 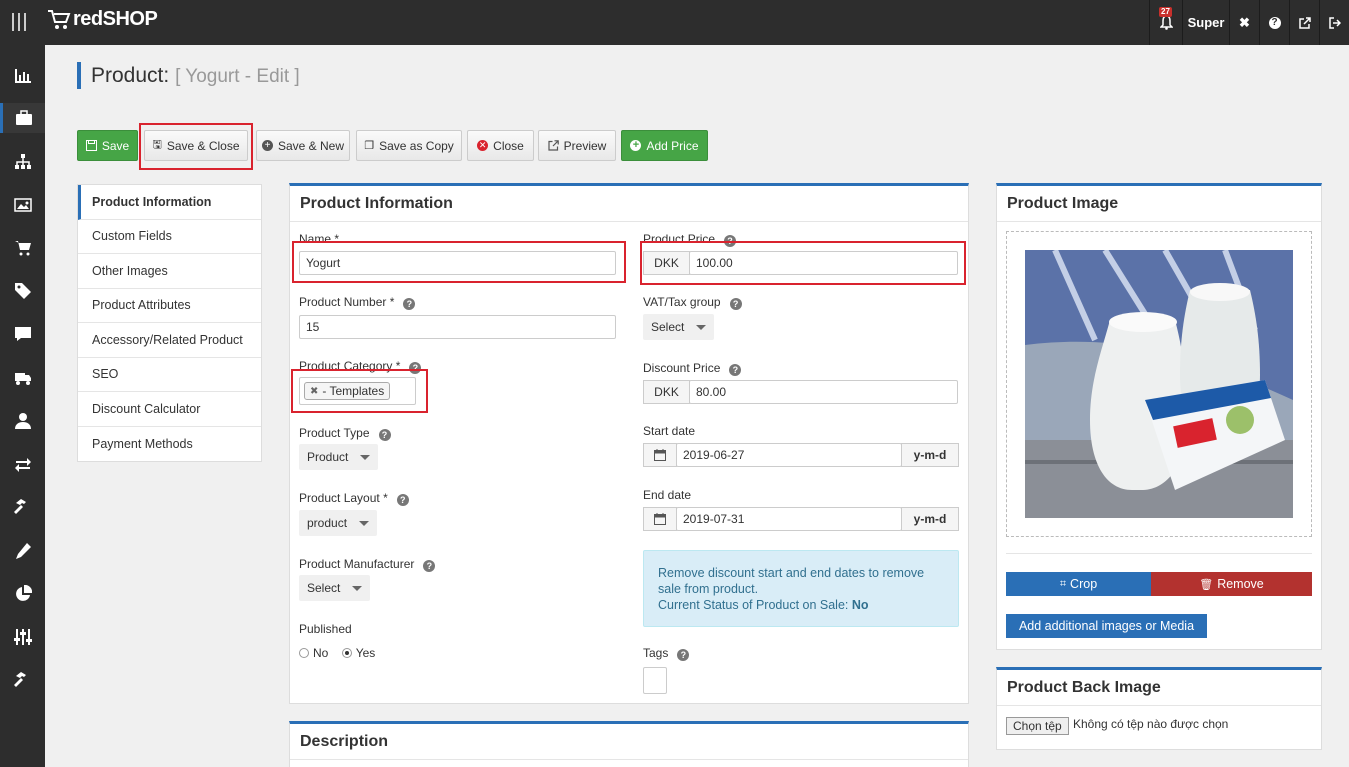 I want to click on sidebar-item-products, so click(x=22, y=118).